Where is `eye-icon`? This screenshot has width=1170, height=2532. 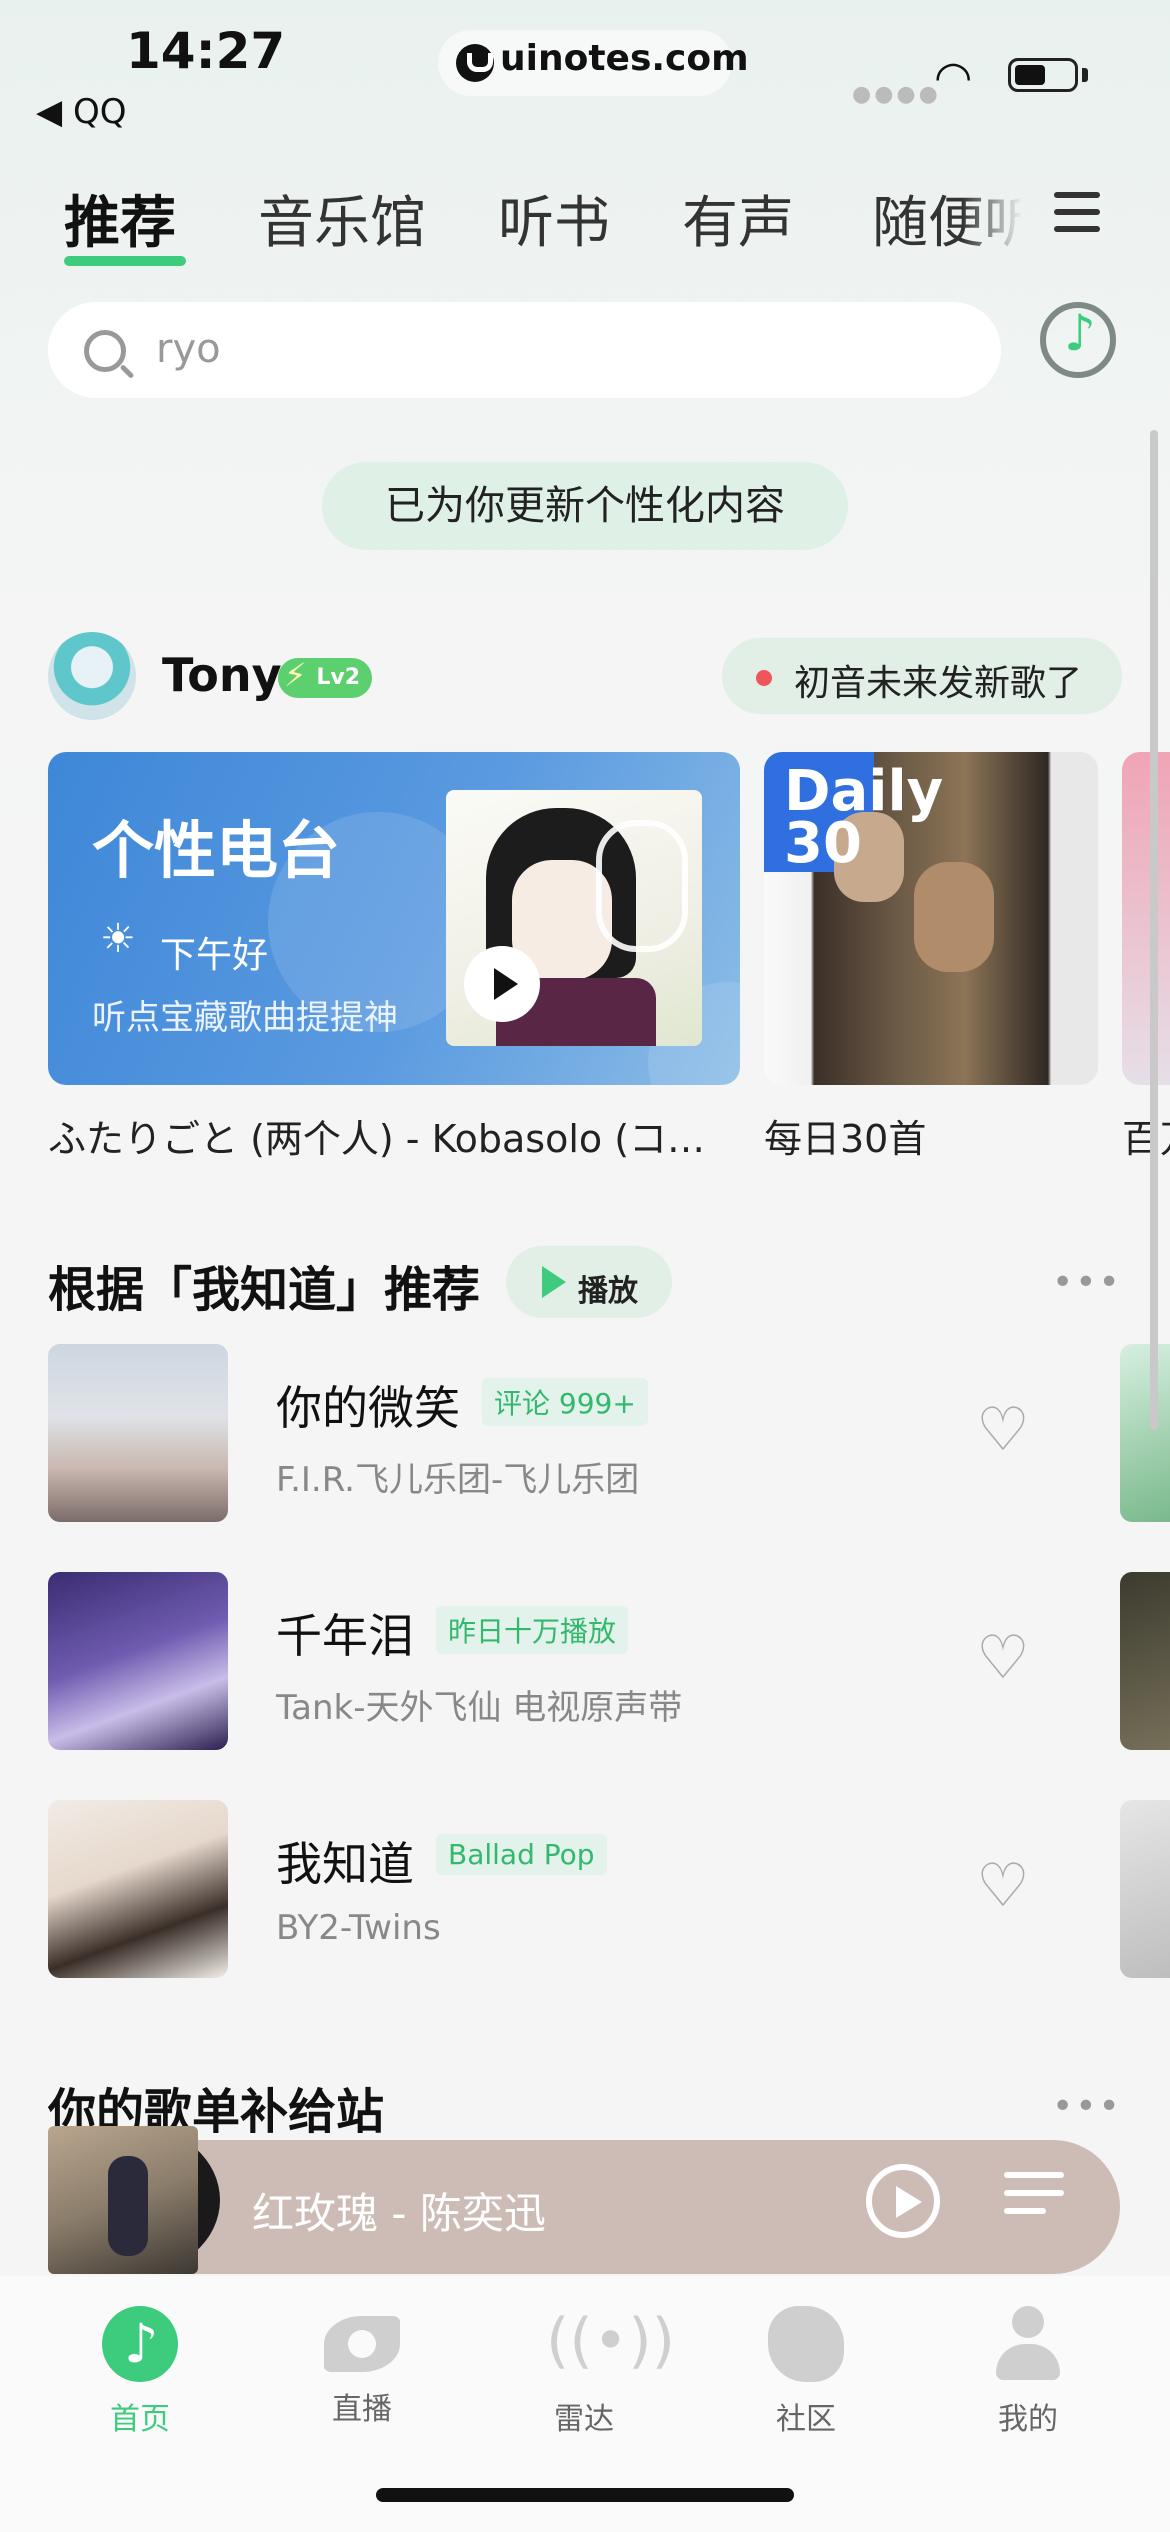 eye-icon is located at coordinates (362, 2344).